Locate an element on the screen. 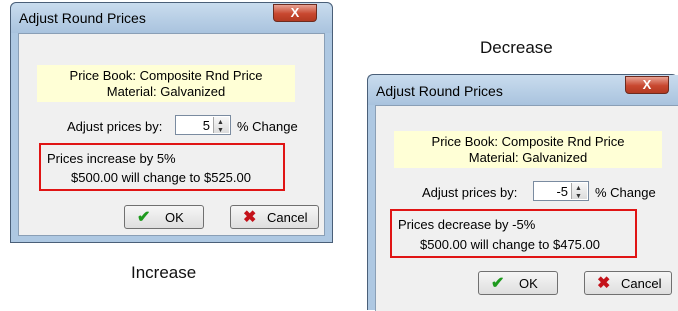 The width and height of the screenshot is (678, 311). percent-change-spinner: -5 ▲ ▼ is located at coordinates (561, 191).